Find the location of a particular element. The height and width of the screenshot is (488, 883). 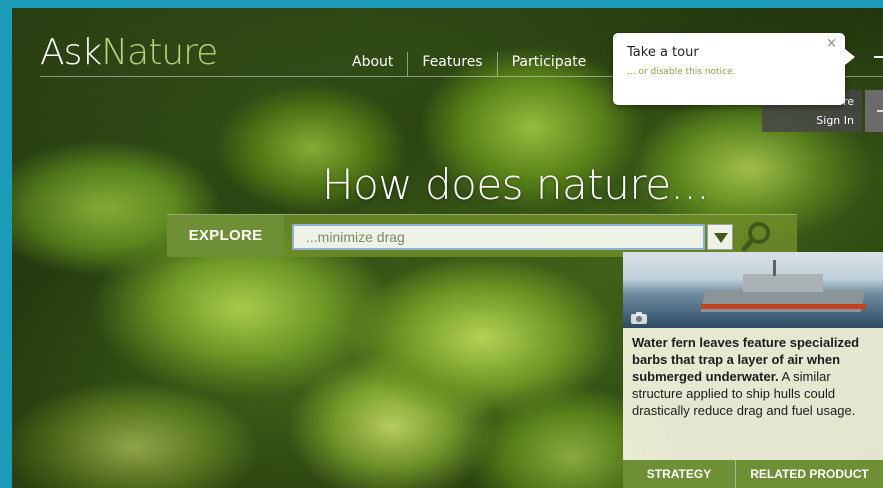

logo-nature: Nature is located at coordinates (159, 52).